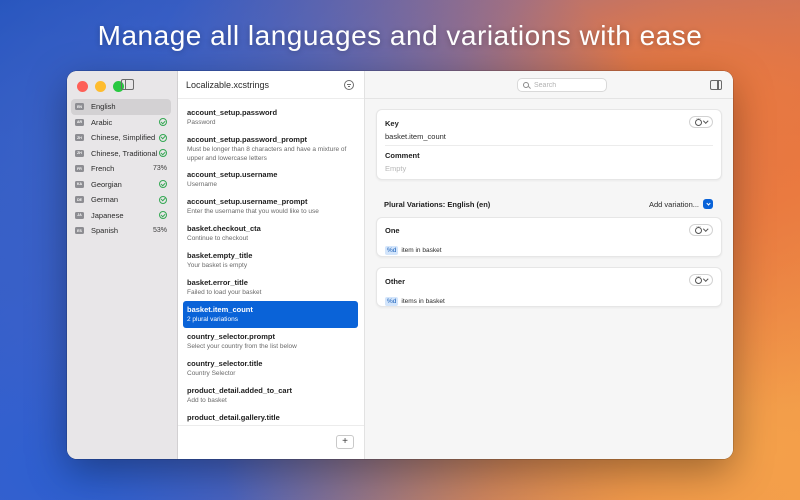 The width and height of the screenshot is (800, 500). What do you see at coordinates (224, 292) in the screenshot?
I see `key-value-preview: Failed to load your basket` at bounding box center [224, 292].